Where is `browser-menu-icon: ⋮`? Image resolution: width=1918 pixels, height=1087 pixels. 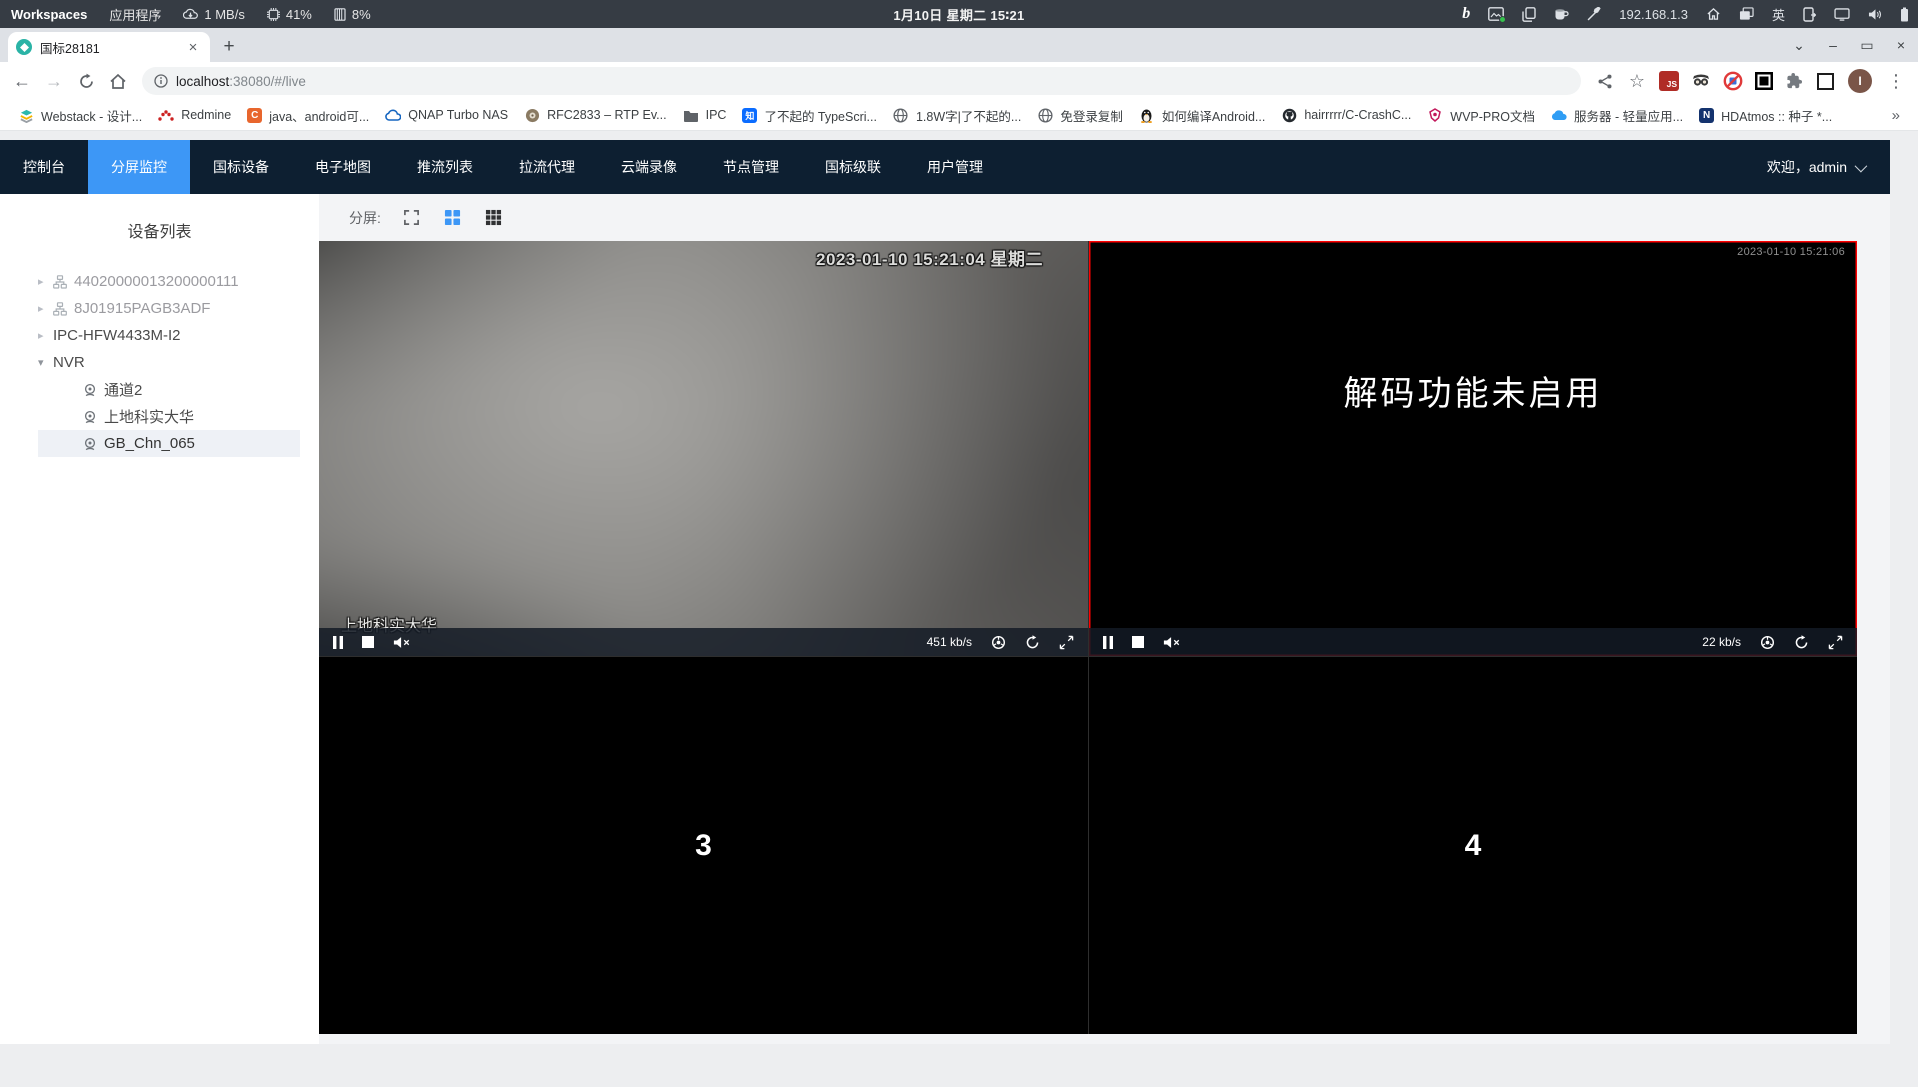
browser-menu-icon: ⋮ is located at coordinates (1896, 81).